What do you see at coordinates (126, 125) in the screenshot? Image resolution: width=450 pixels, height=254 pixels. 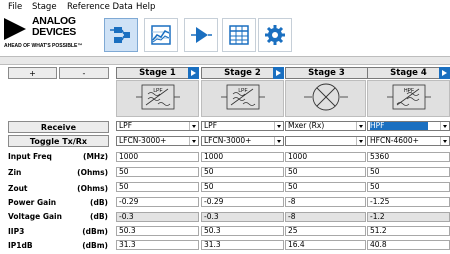 I see `stage-1-type-value: LPF` at bounding box center [126, 125].